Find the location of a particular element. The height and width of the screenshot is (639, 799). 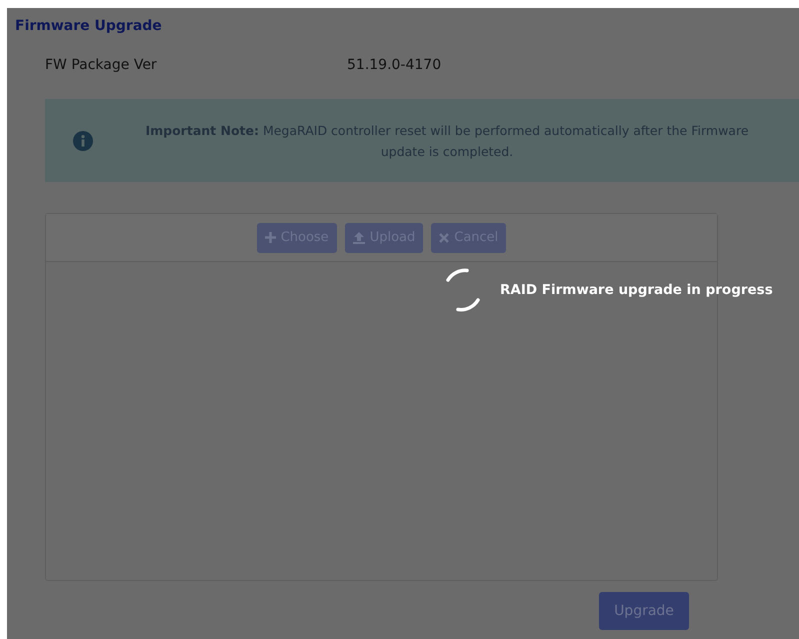

close-icon is located at coordinates (444, 237).